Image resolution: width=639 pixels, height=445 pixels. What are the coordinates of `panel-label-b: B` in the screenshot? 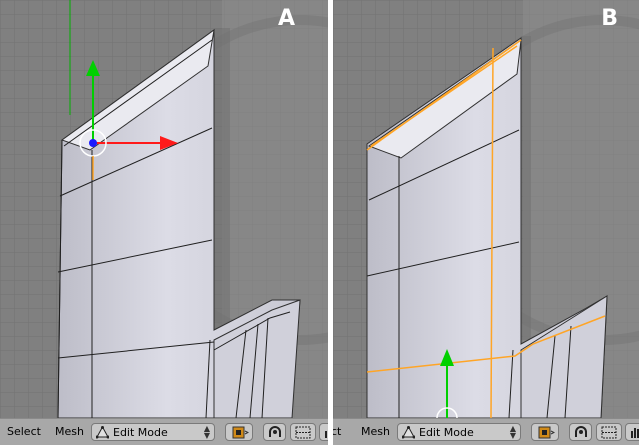 It's located at (609, 18).